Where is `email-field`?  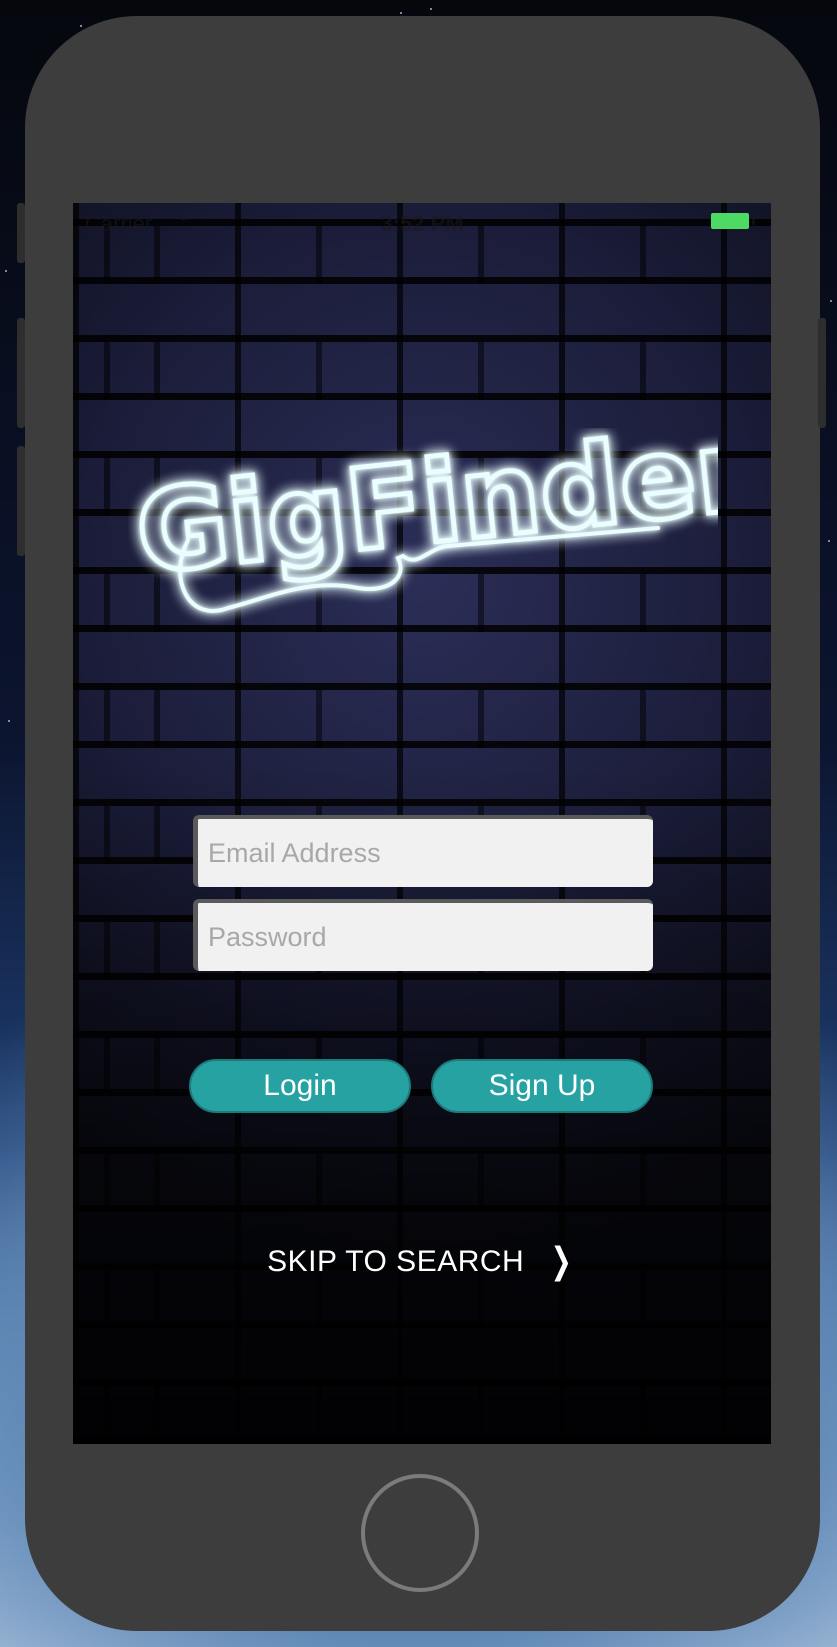 email-field is located at coordinates (423, 851).